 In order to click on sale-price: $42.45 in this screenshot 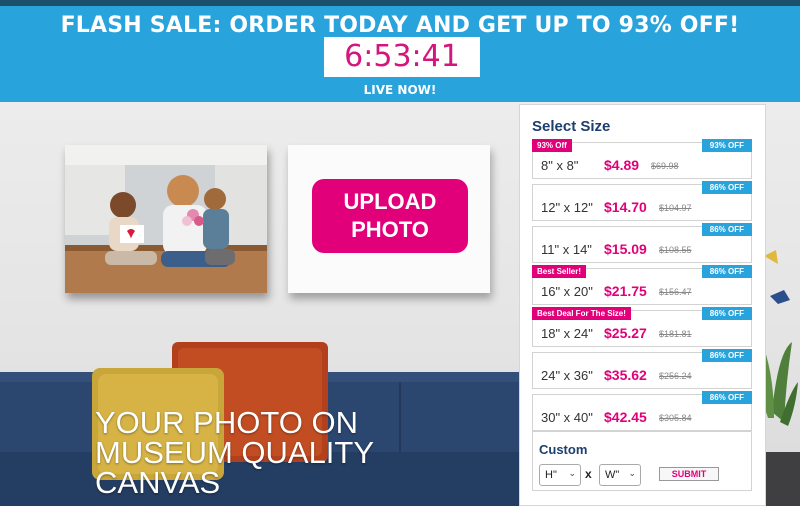, I will do `click(625, 417)`.